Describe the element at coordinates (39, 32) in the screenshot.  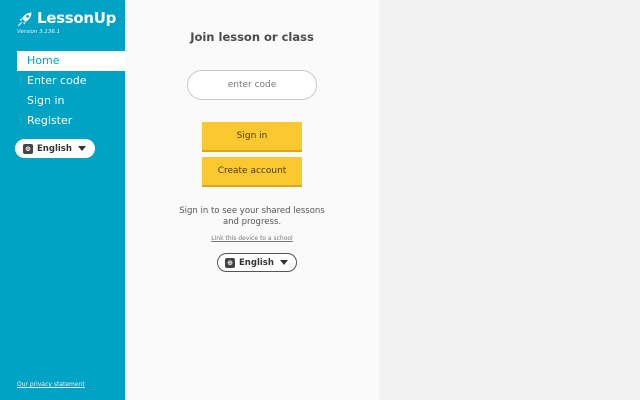
I see `version-label: Version 3.136.1` at that location.